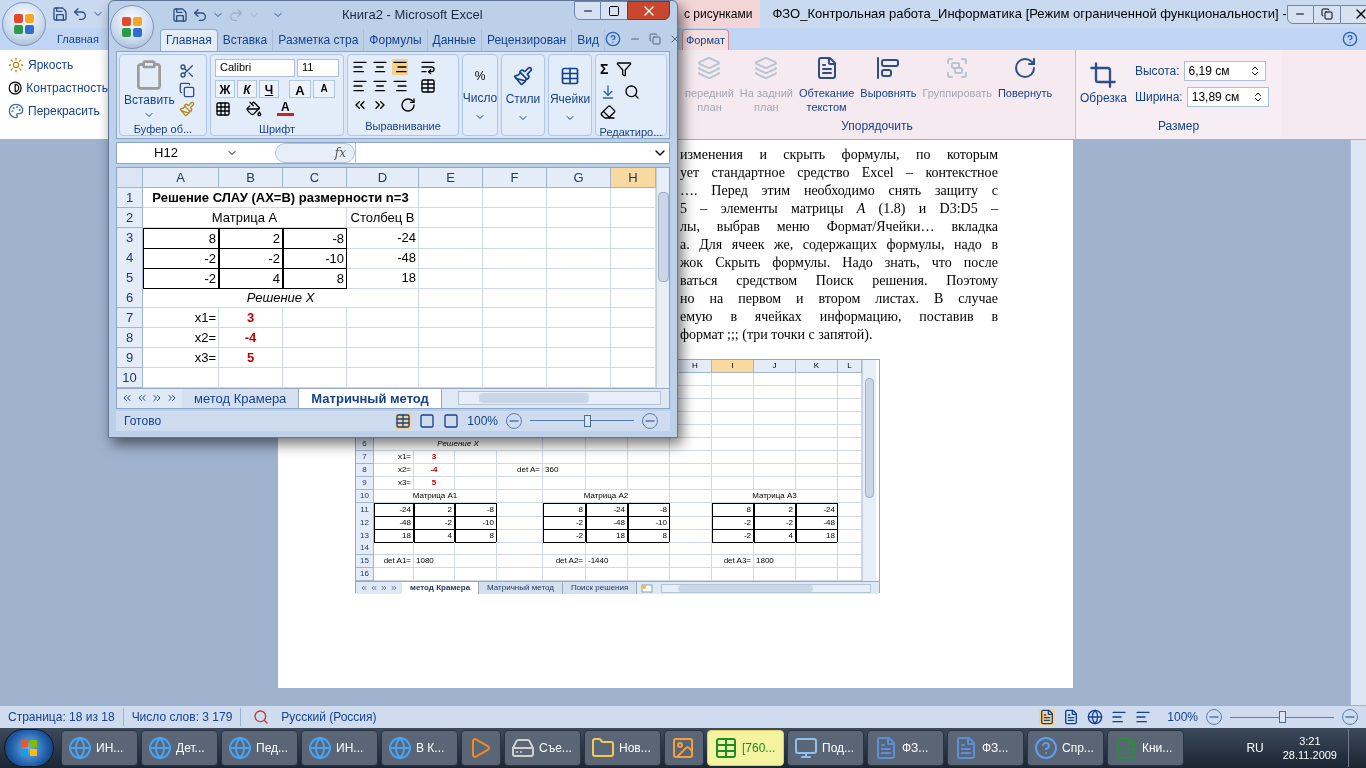  I want to click on underline-button: Ч, so click(269, 88).